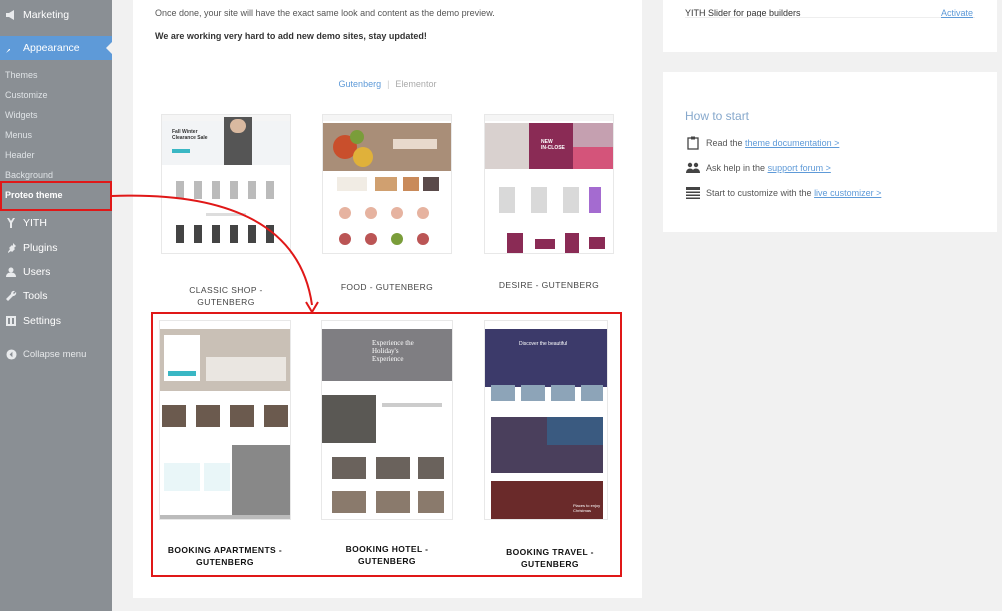 This screenshot has height=611, width=1002. What do you see at coordinates (759, 193) in the screenshot?
I see `how-row-prefix: Start to customize with the` at bounding box center [759, 193].